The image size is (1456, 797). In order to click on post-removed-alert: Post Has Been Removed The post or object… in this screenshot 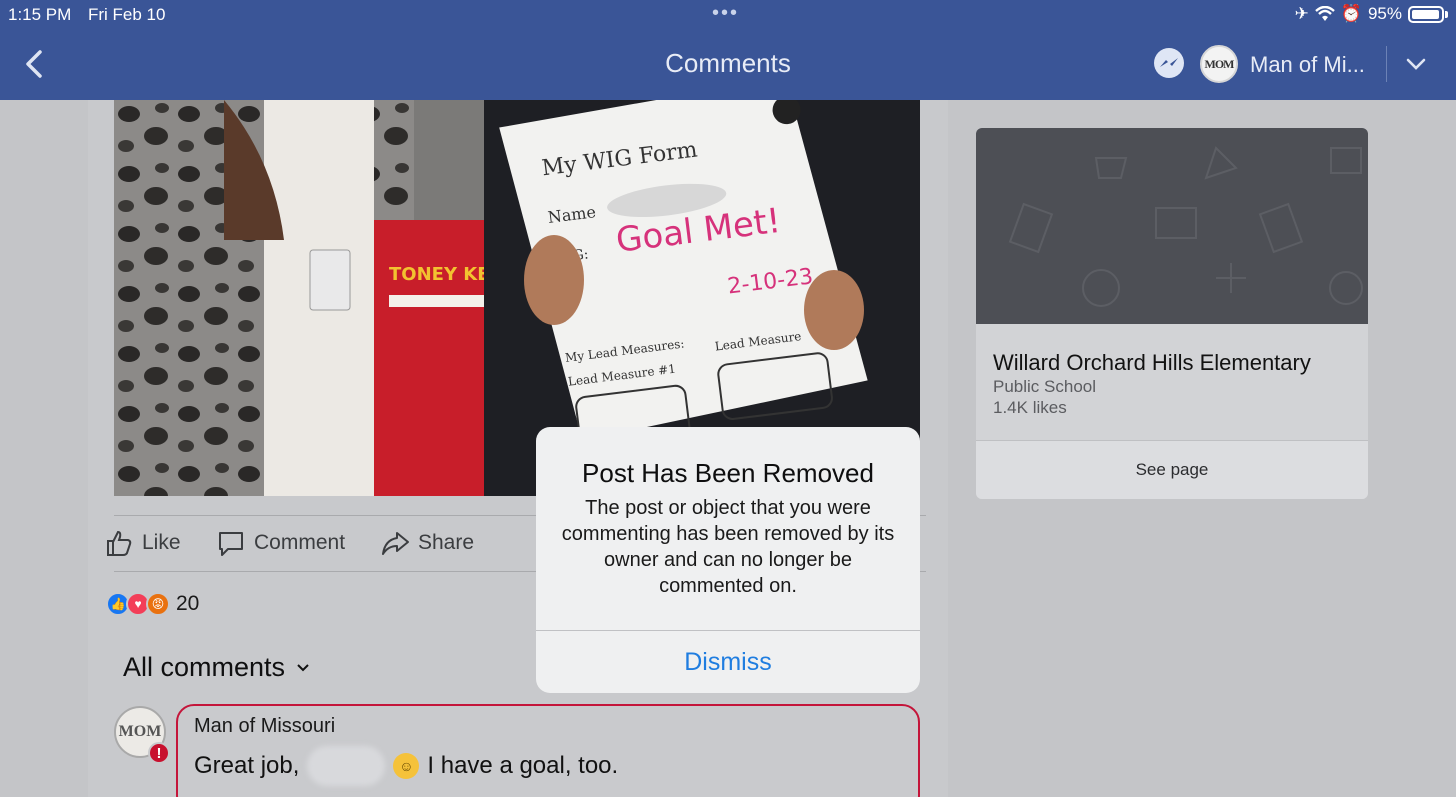, I will do `click(728, 560)`.